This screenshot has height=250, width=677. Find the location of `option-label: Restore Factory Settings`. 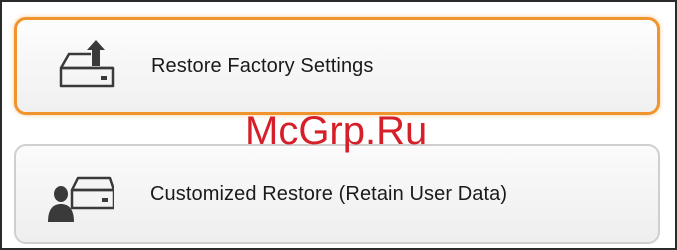

option-label: Restore Factory Settings is located at coordinates (262, 65).